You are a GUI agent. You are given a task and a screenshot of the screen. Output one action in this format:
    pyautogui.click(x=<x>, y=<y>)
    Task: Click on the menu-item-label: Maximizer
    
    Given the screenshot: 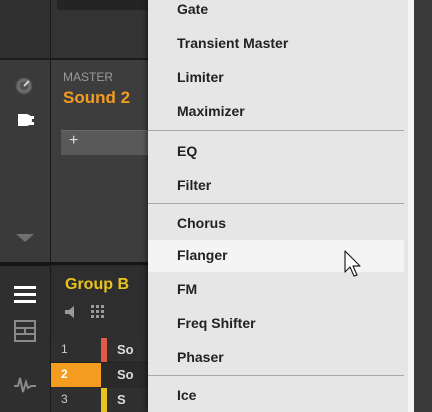 What is the action you would take?
    pyautogui.click(x=211, y=111)
    